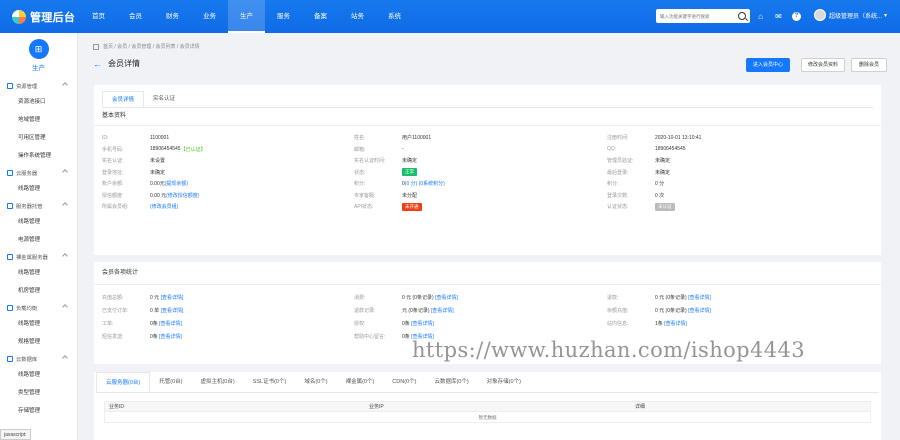 The height and width of the screenshot is (440, 900). Describe the element at coordinates (113, 337) in the screenshot. I see `stat-label: 短信发送:` at that location.